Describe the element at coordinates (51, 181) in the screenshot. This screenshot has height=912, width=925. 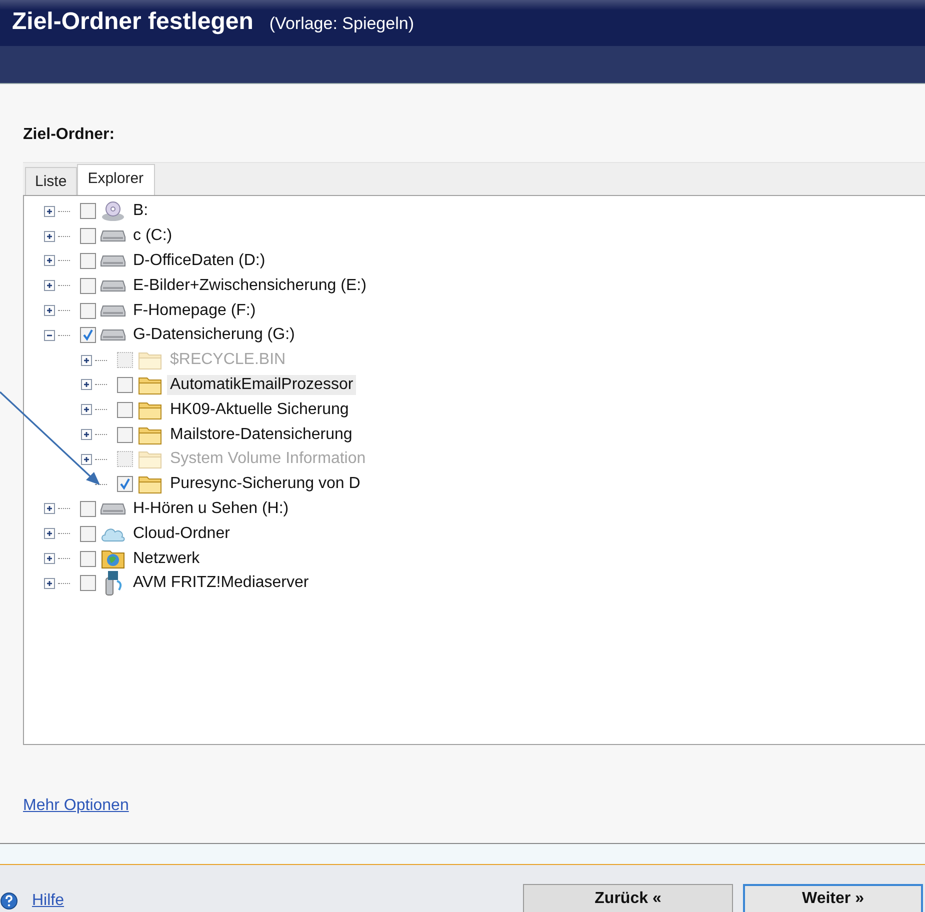
I see `tab: Liste` at that location.